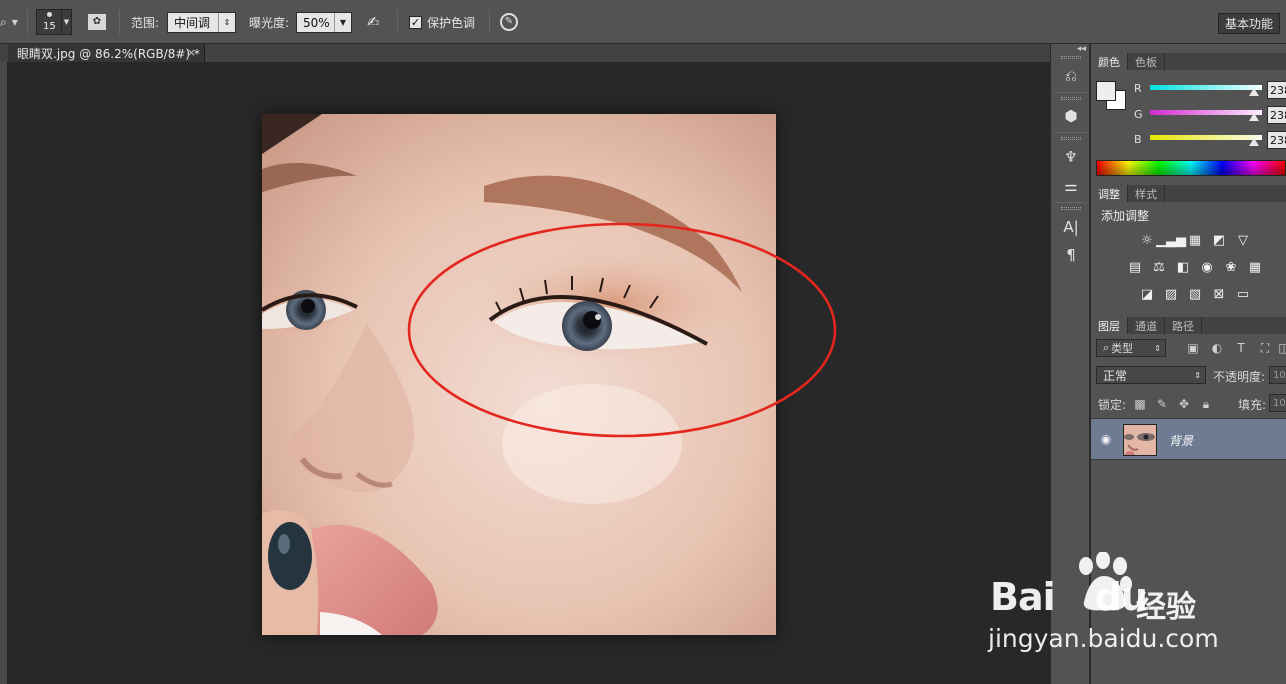 The height and width of the screenshot is (684, 1286). I want to click on tab-channels: 通道, so click(1146, 325).